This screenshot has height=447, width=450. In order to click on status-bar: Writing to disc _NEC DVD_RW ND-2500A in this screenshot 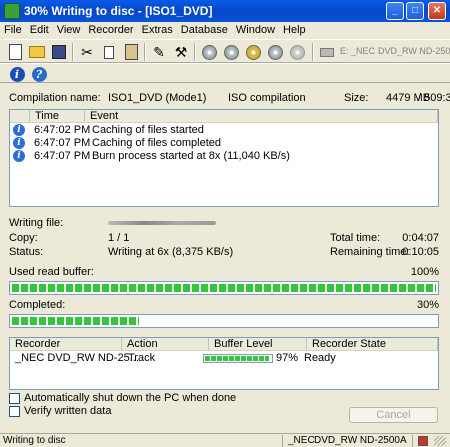, I will do `click(225, 440)`.